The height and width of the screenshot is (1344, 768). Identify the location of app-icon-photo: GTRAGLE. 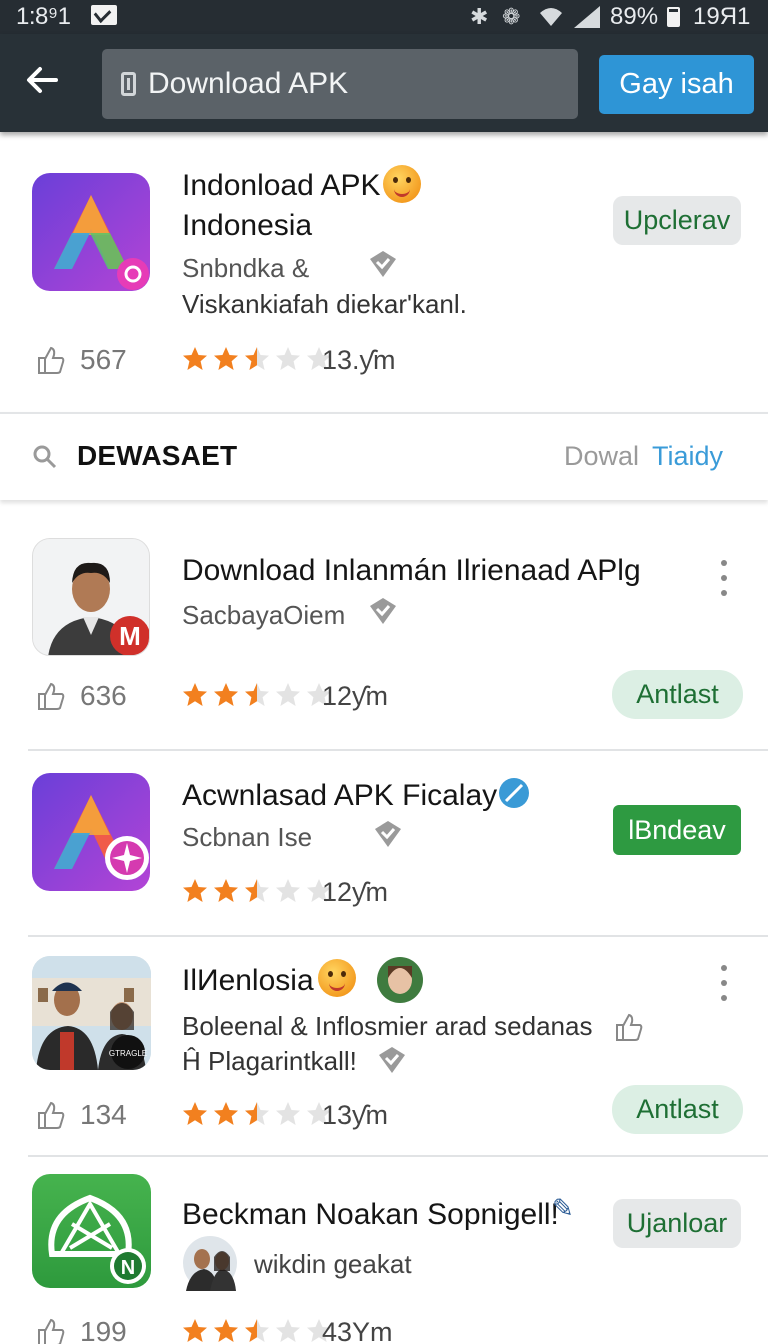
(91, 1013).